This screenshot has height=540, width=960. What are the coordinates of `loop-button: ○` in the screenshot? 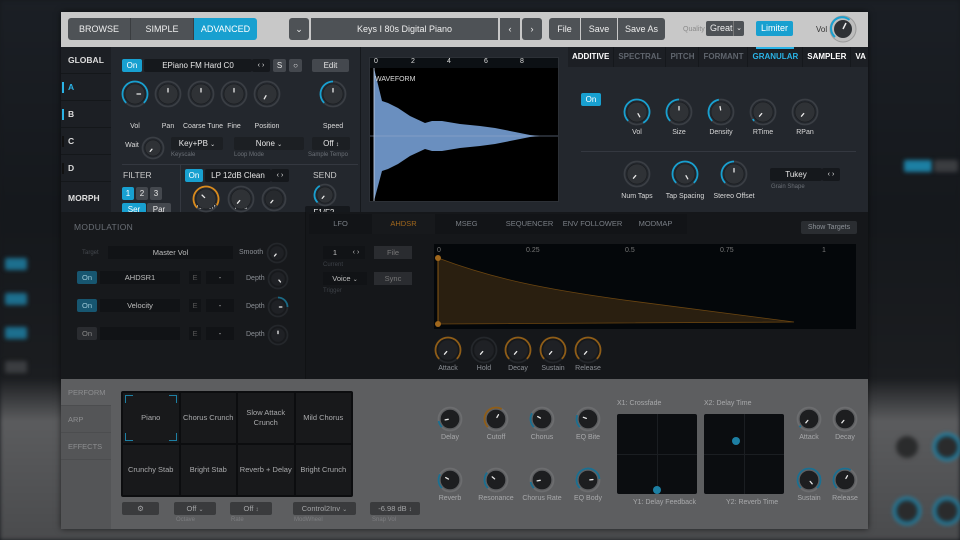 It's located at (295, 65).